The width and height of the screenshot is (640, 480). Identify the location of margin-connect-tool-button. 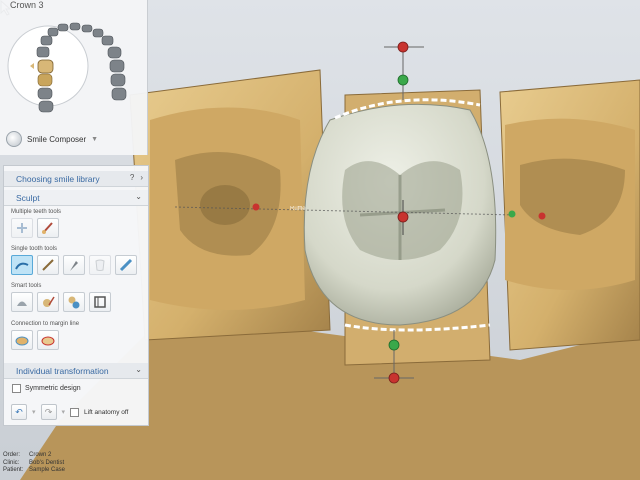
(22, 340).